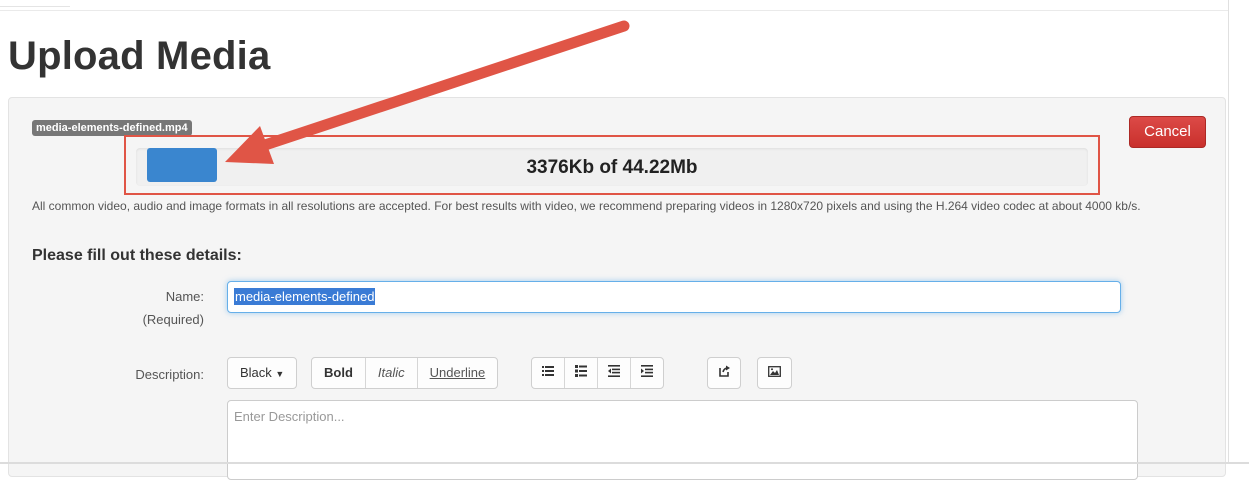 The width and height of the screenshot is (1249, 480). Describe the element at coordinates (35, 3) in the screenshot. I see `top-tab-stub` at that location.